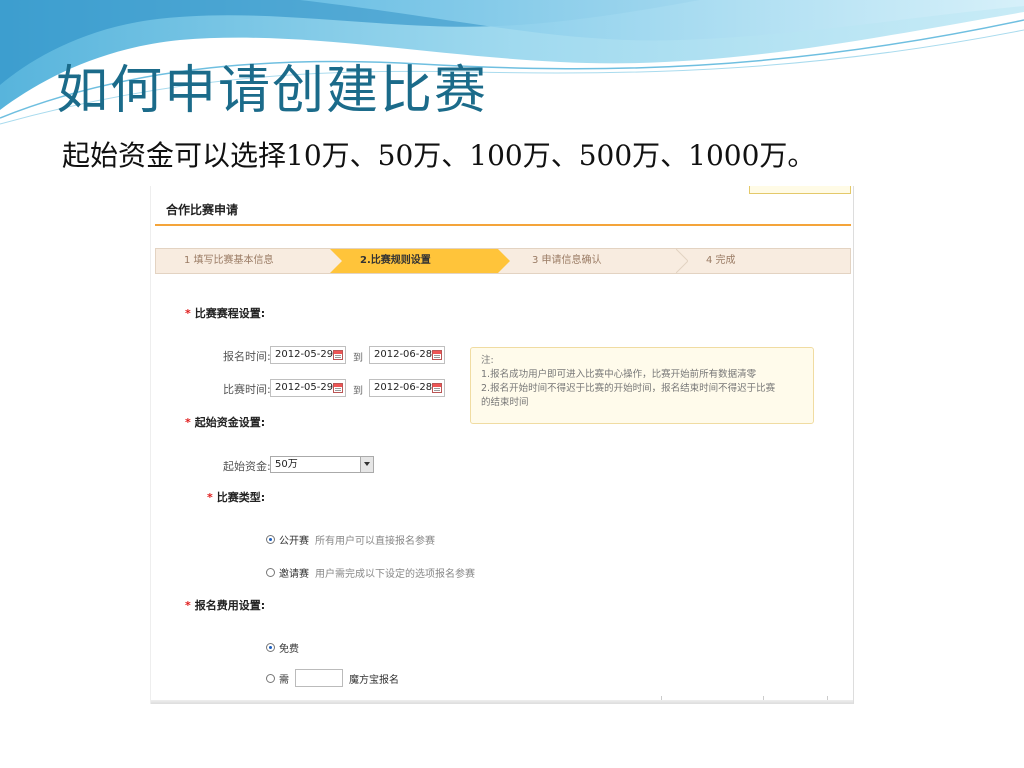  Describe the element at coordinates (366, 464) in the screenshot. I see `chevron-down-icon` at that location.